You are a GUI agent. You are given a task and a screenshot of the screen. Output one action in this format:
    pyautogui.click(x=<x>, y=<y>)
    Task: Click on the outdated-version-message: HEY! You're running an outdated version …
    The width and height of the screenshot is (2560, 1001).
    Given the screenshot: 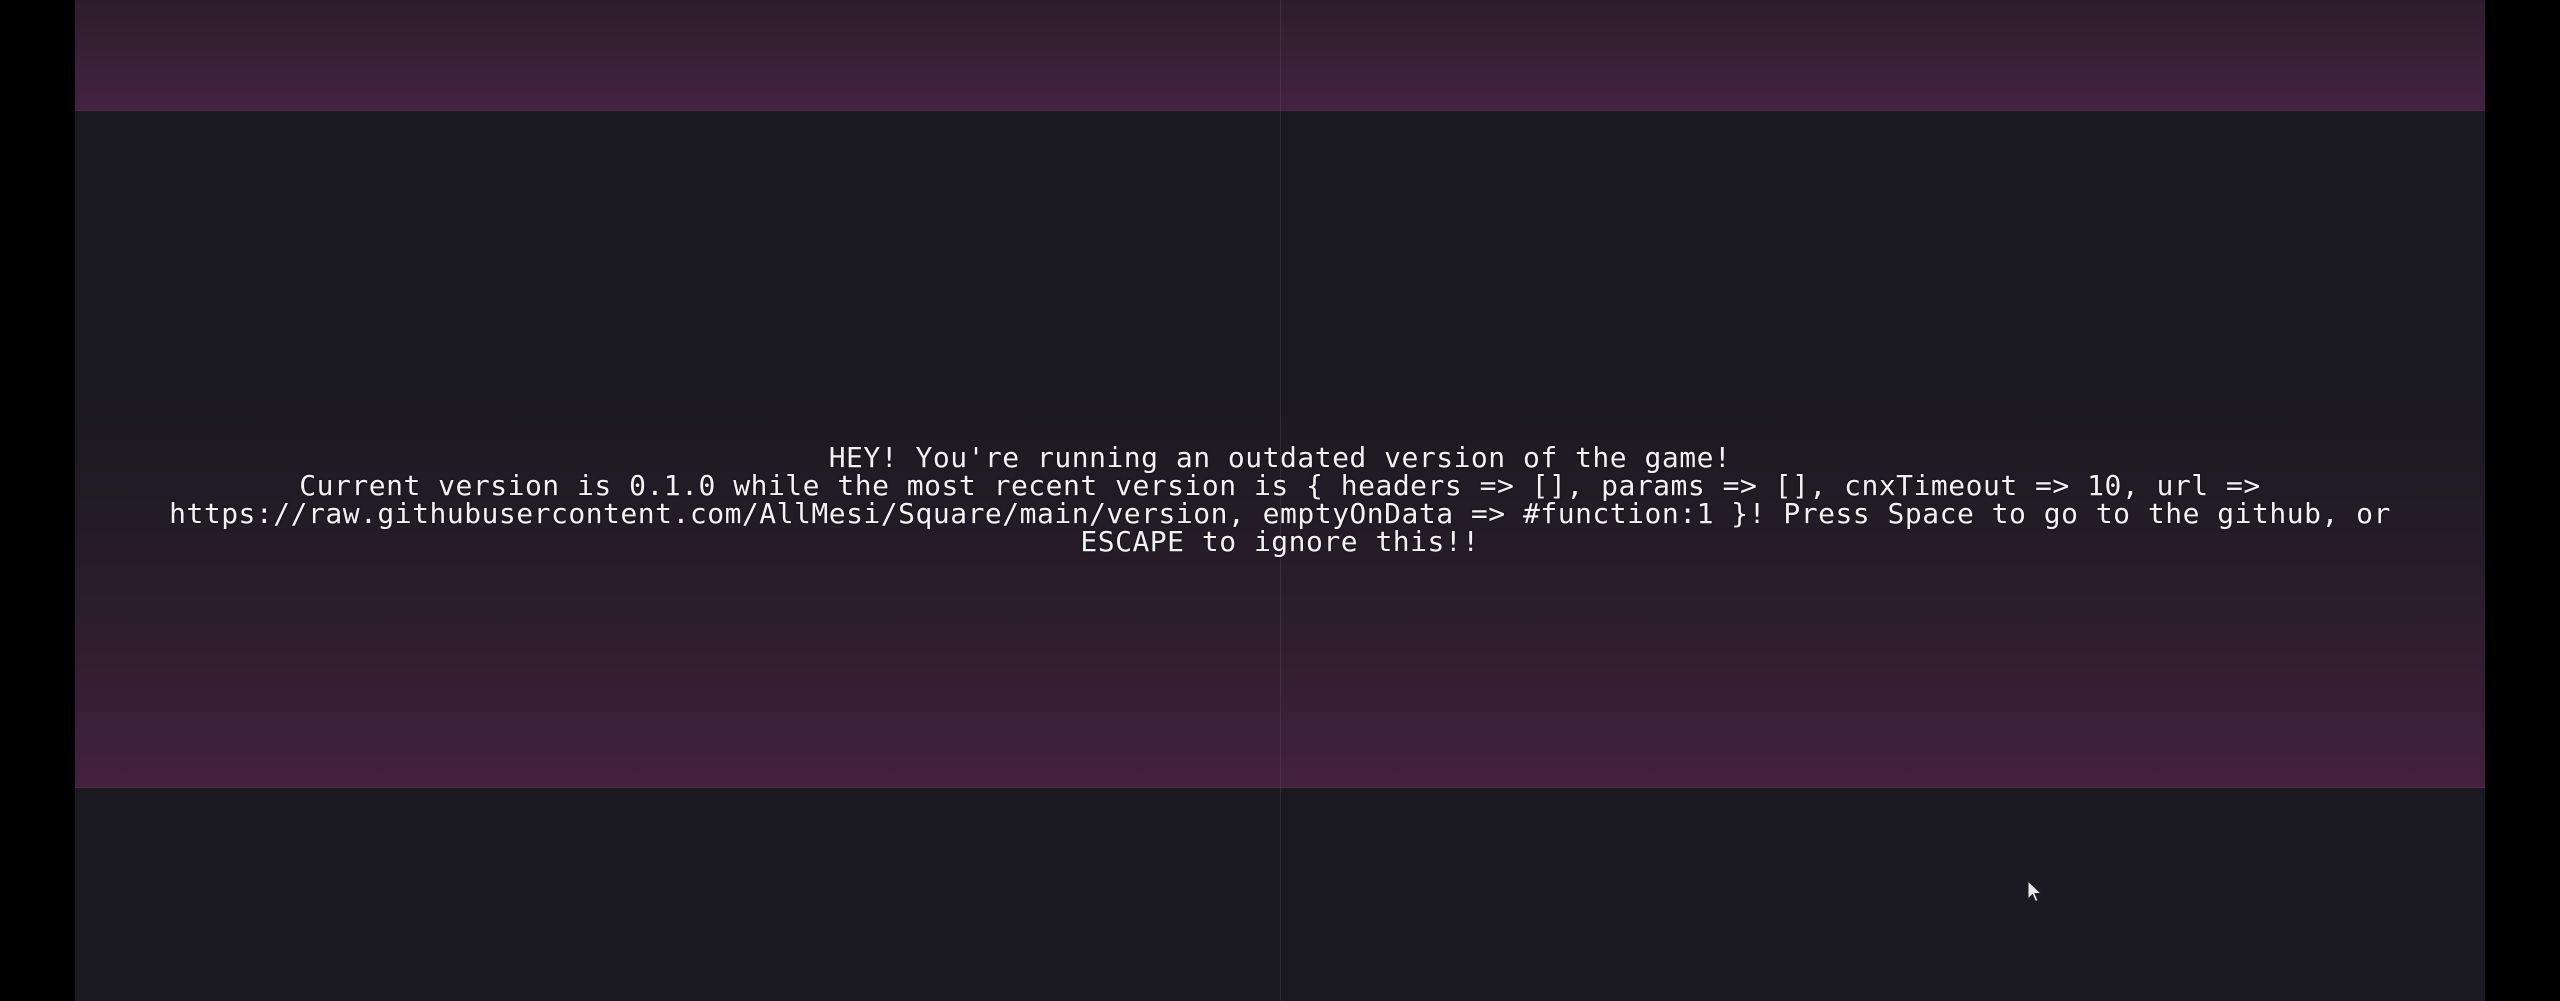 What is the action you would take?
    pyautogui.click(x=1280, y=500)
    